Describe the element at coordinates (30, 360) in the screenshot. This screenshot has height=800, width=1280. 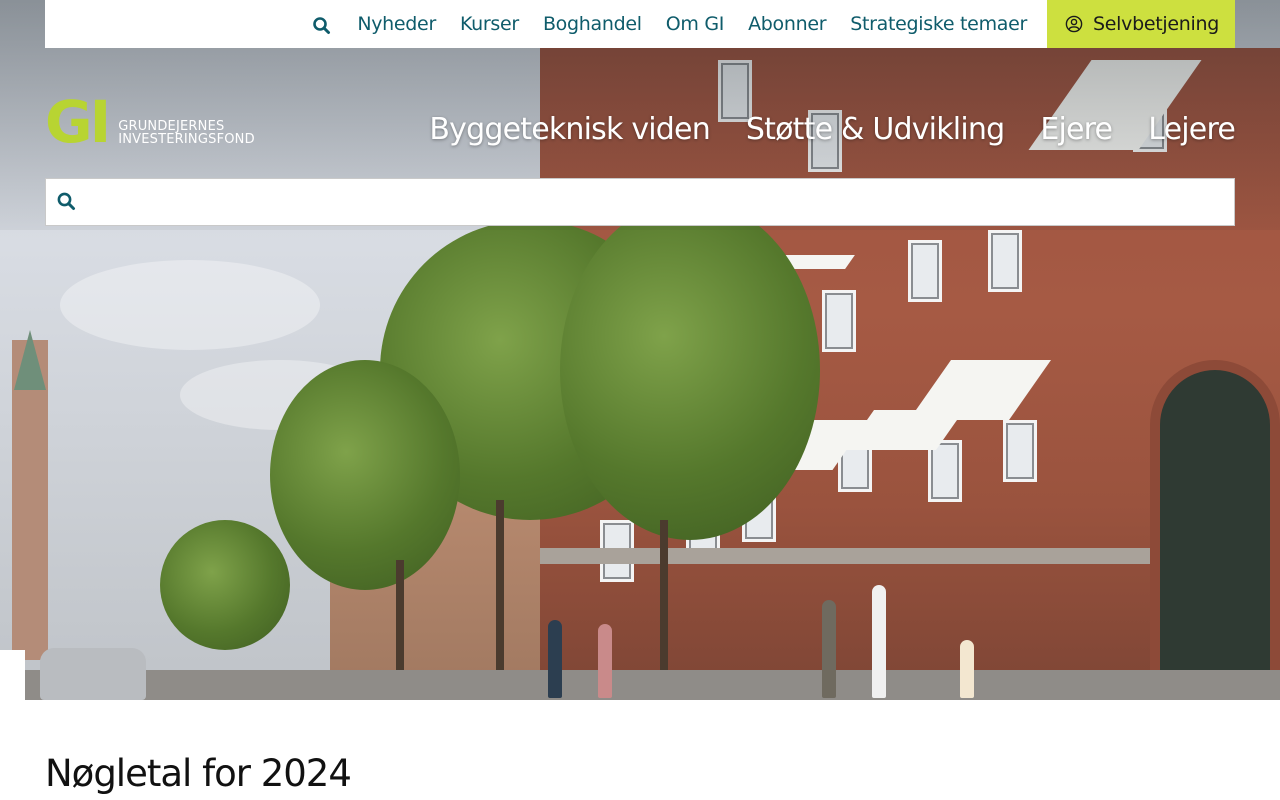
I see `tower-spire` at that location.